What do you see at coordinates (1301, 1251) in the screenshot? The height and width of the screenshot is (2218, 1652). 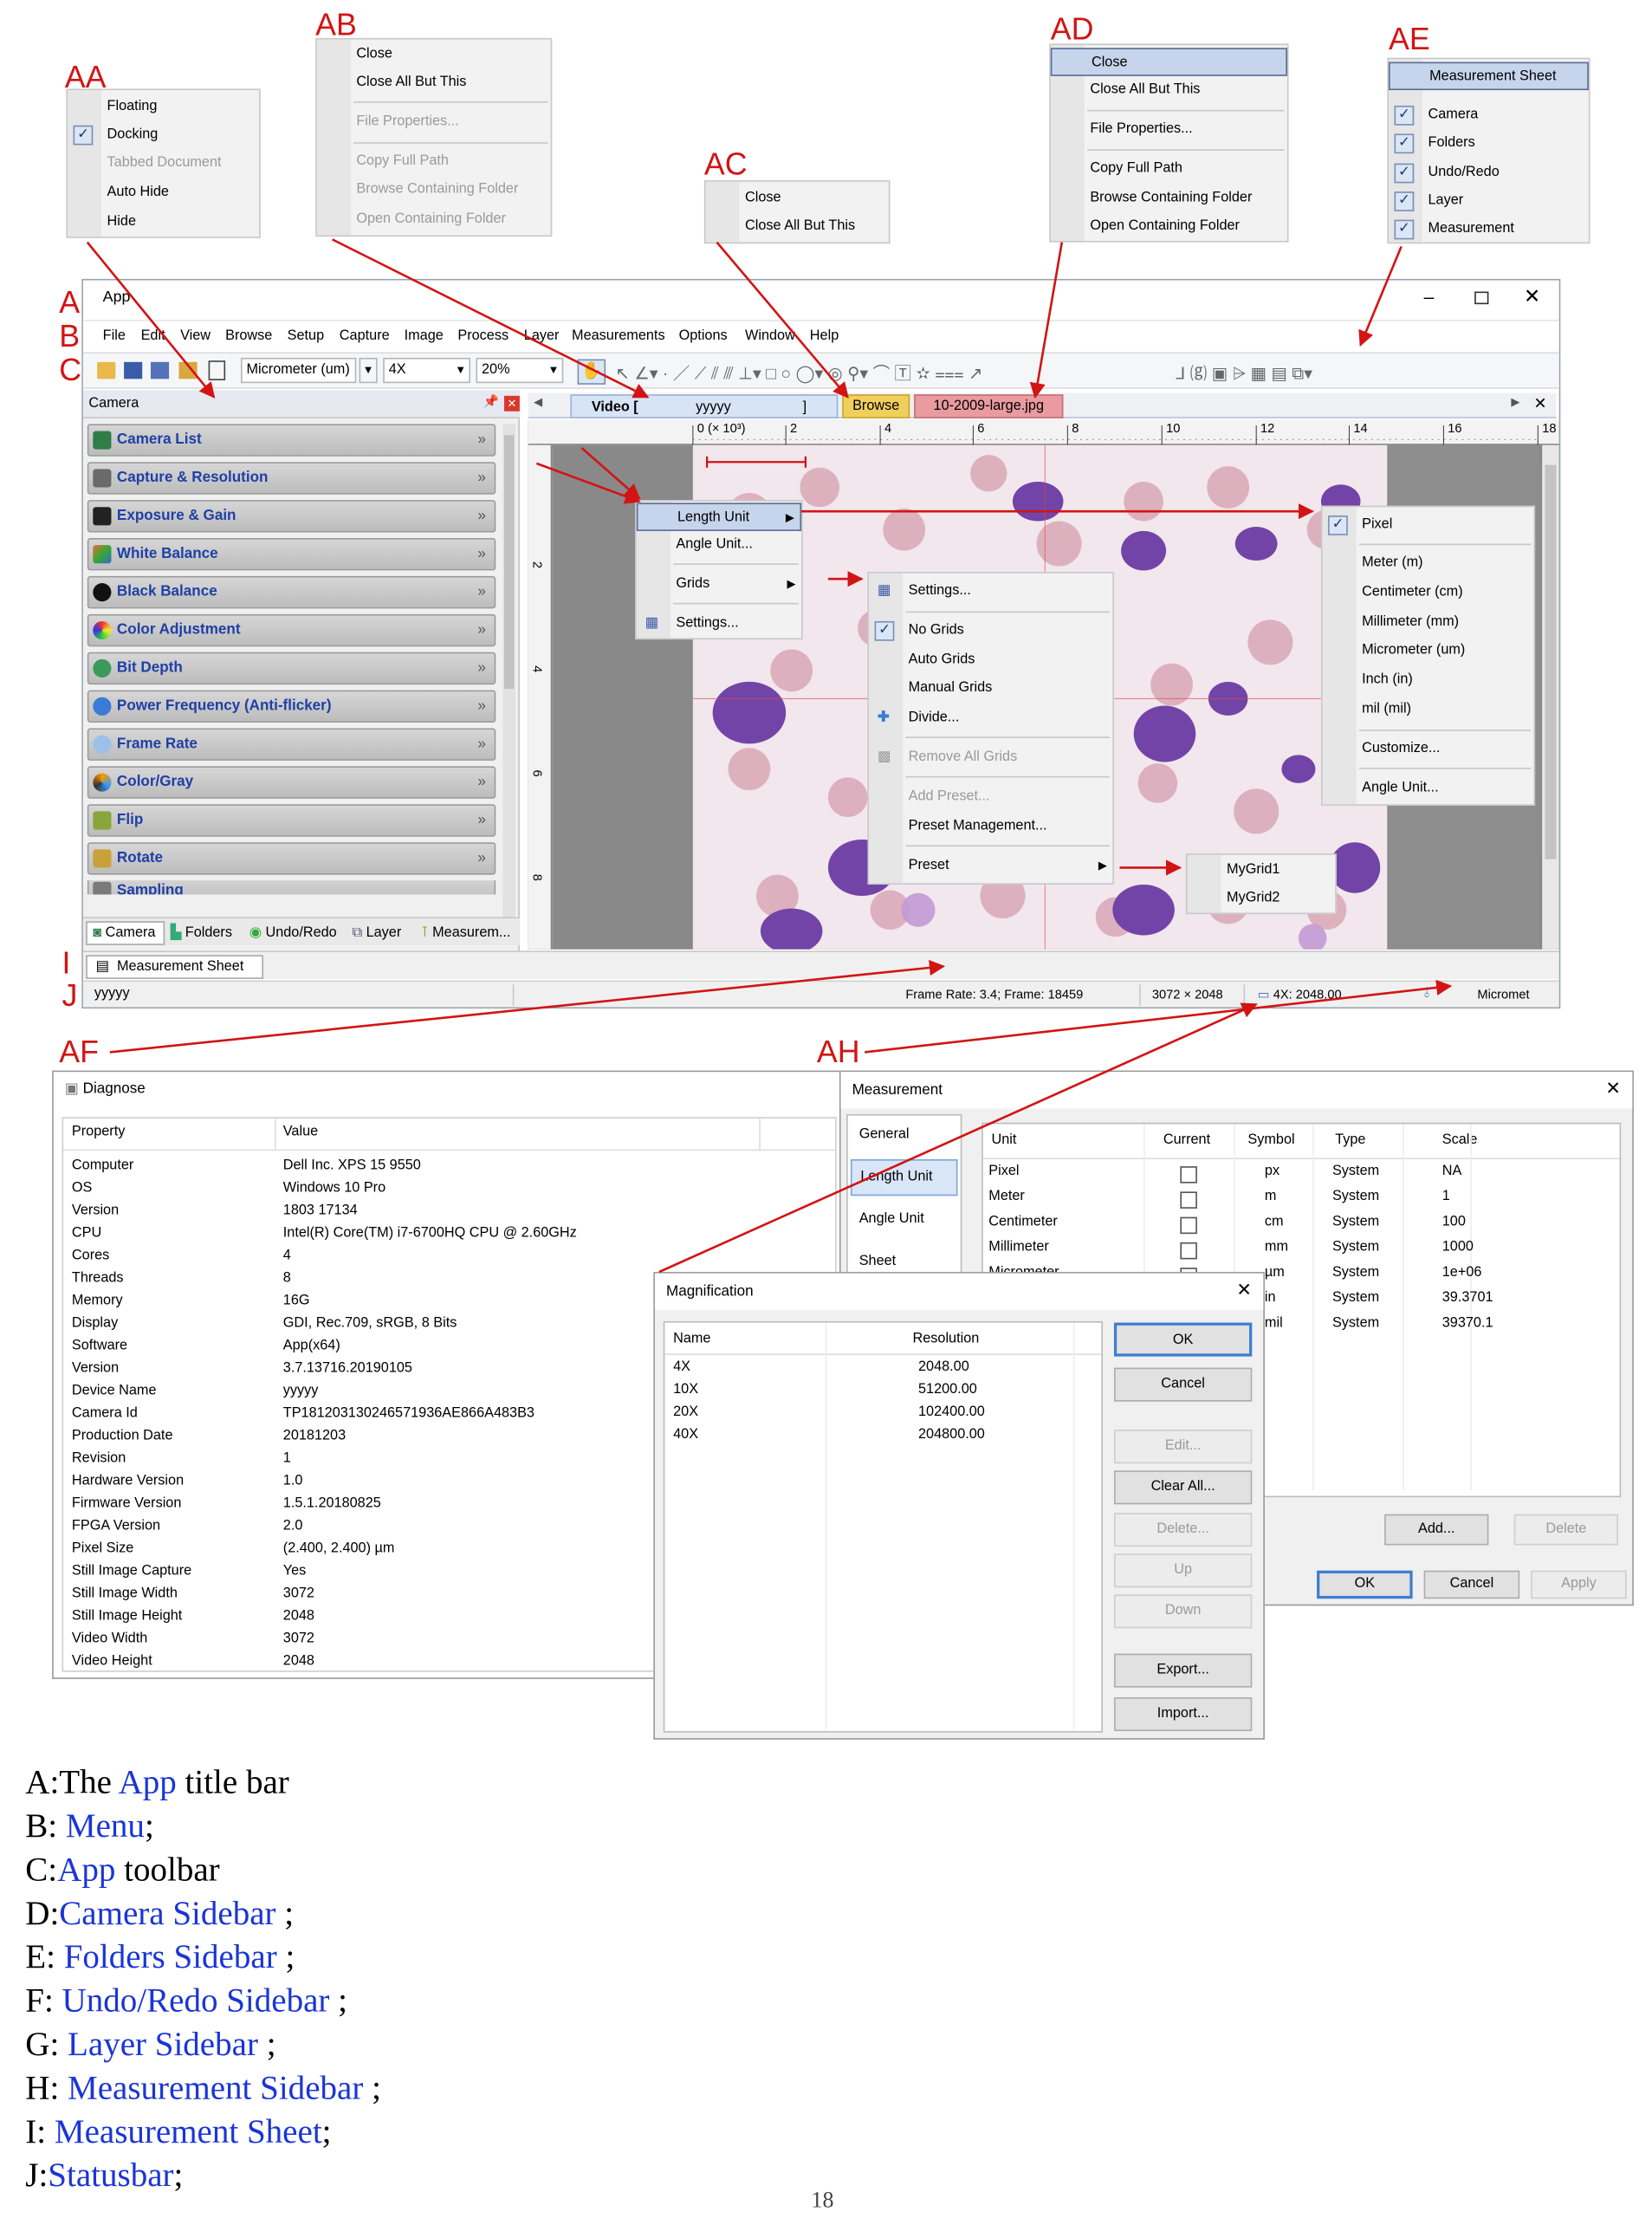 I see `table-row: Millimeter mm System 1000` at bounding box center [1301, 1251].